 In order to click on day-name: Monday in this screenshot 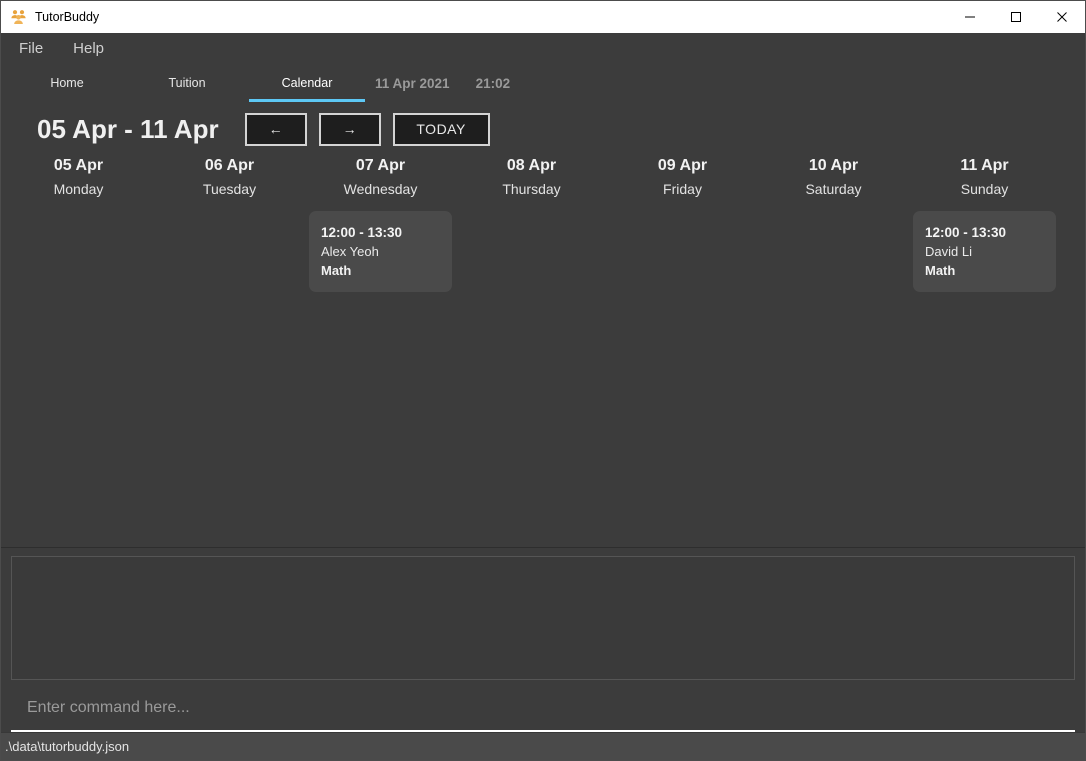, I will do `click(78, 189)`.